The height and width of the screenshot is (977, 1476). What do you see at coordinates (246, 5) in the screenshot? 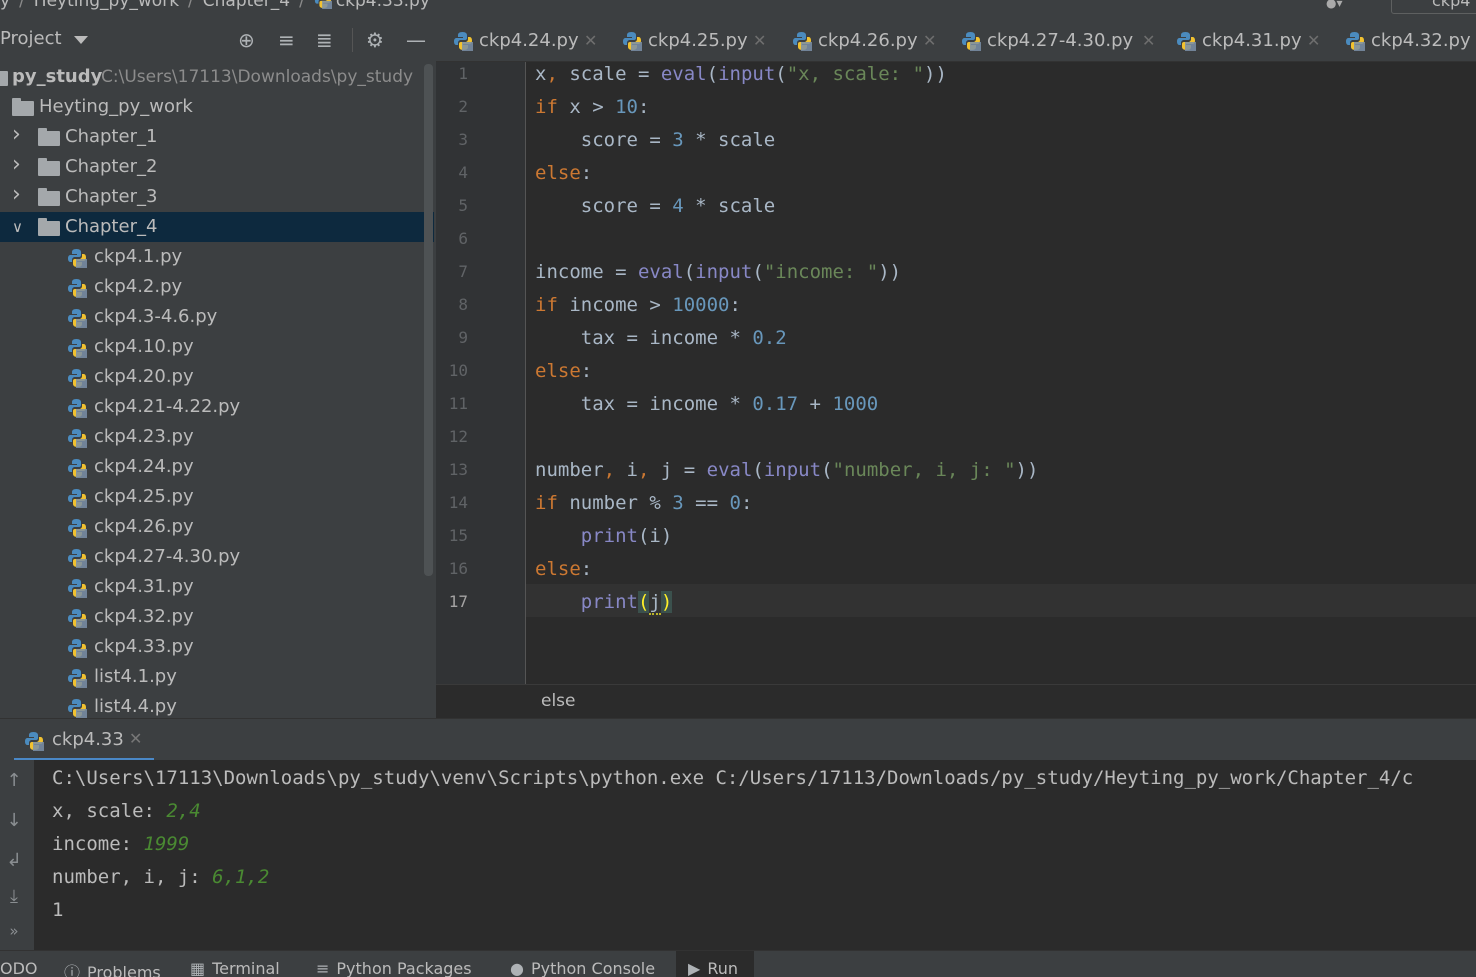
I see `breadcrumb-item: Chapter_4` at bounding box center [246, 5].